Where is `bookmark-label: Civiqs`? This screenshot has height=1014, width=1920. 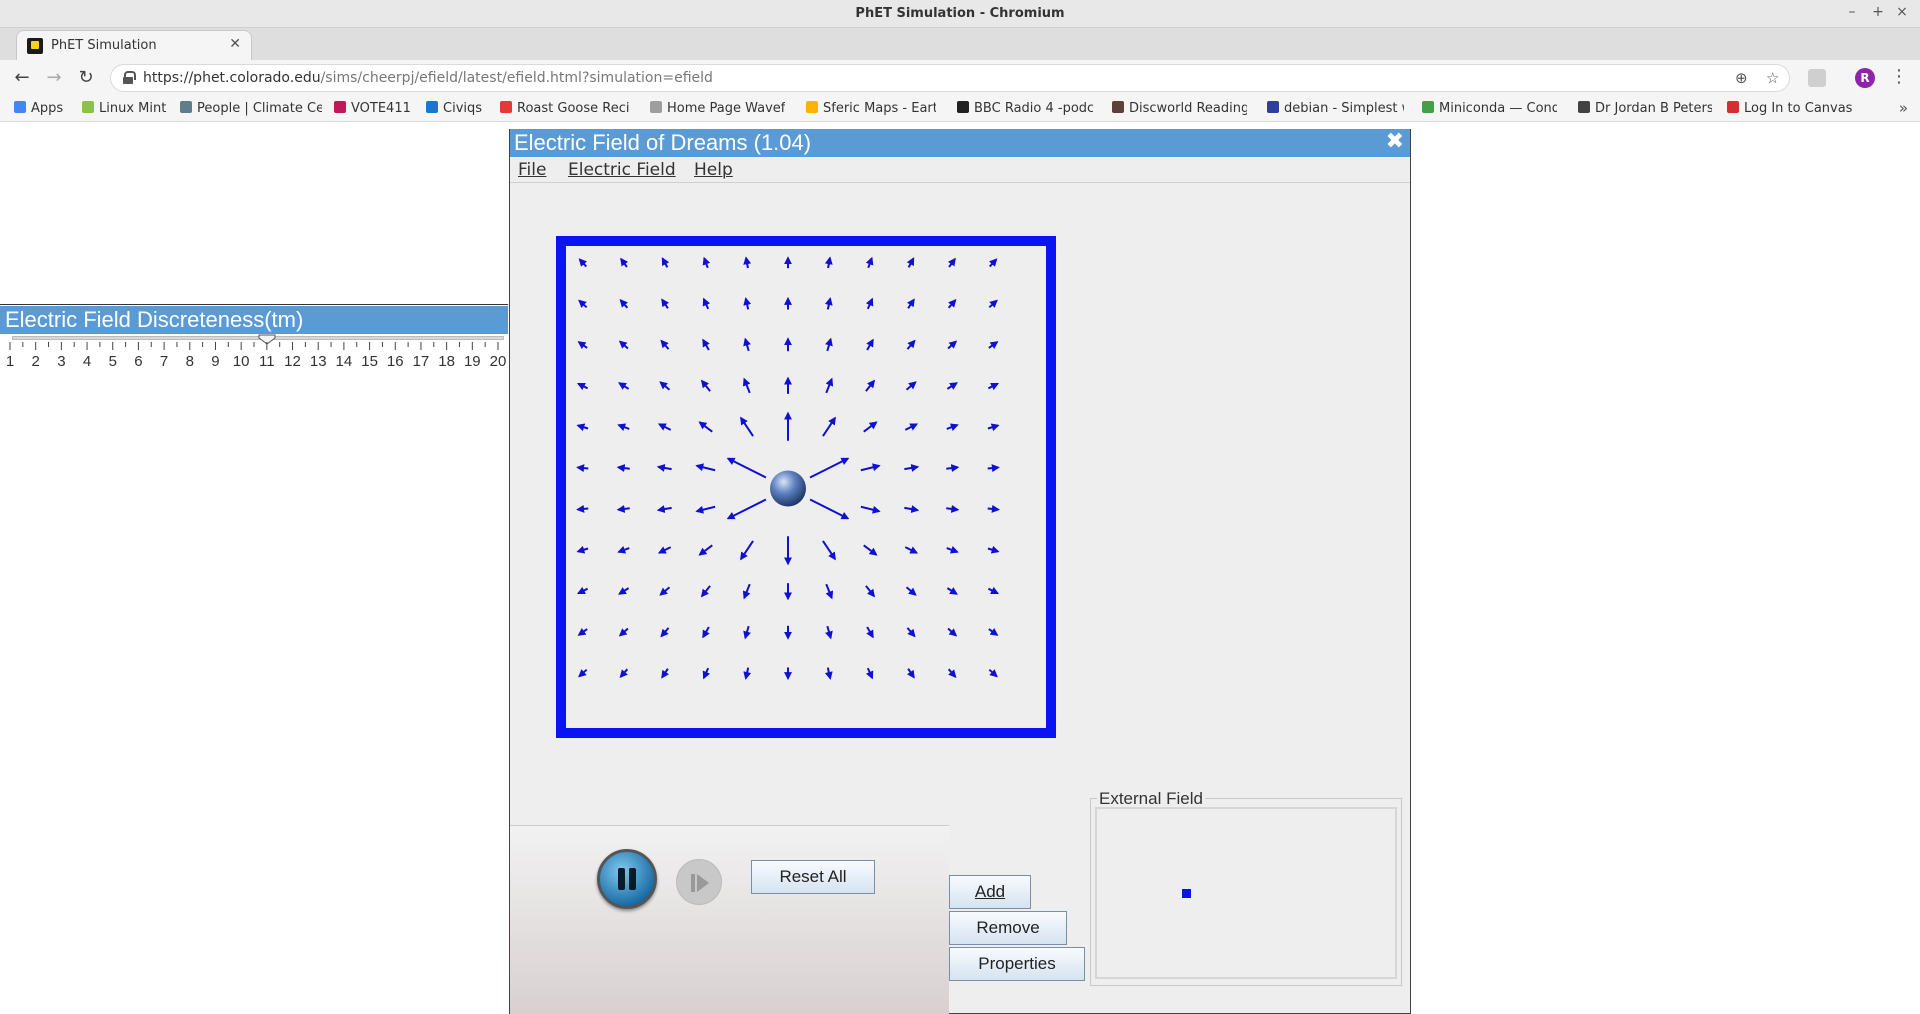
bookmark-label: Civiqs is located at coordinates (463, 108).